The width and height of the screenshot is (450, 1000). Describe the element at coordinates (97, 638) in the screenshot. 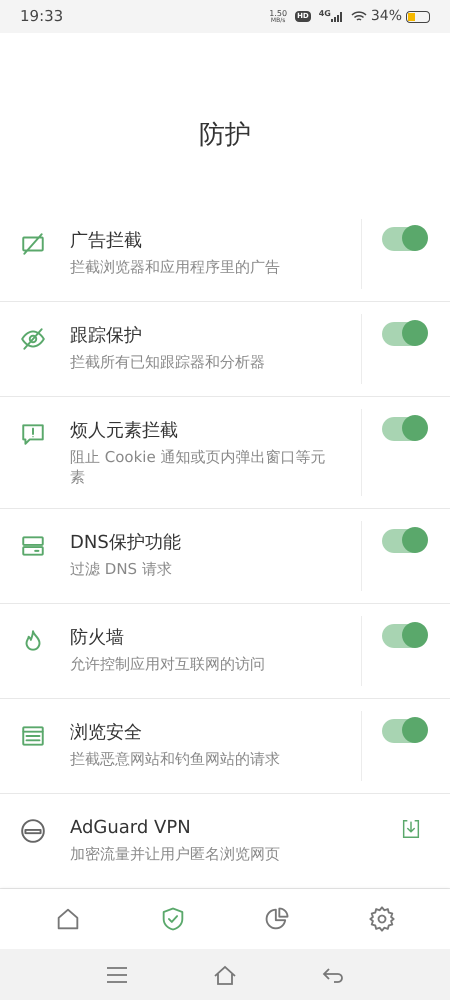

I see `item-title: 防火墙` at that location.